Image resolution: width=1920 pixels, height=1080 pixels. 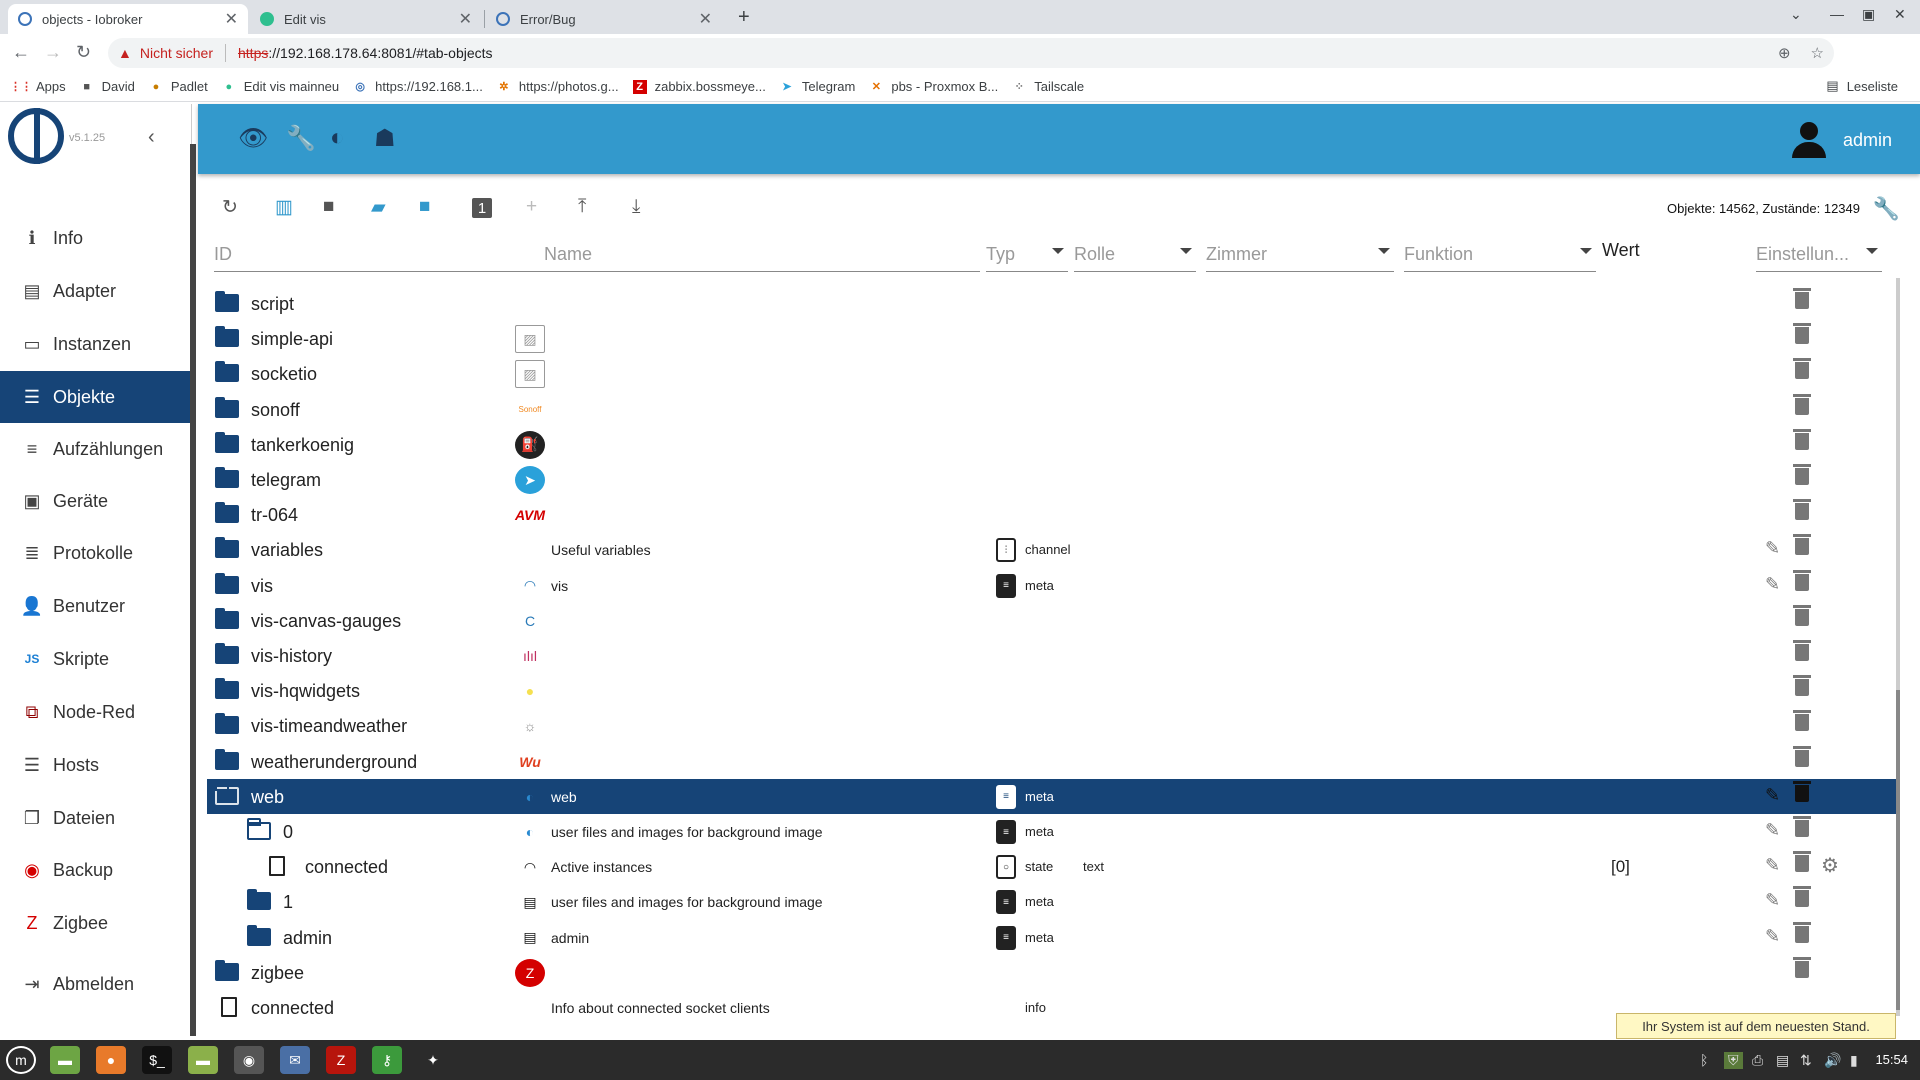 I want to click on files-icon: ▬, so click(x=65, y=1060).